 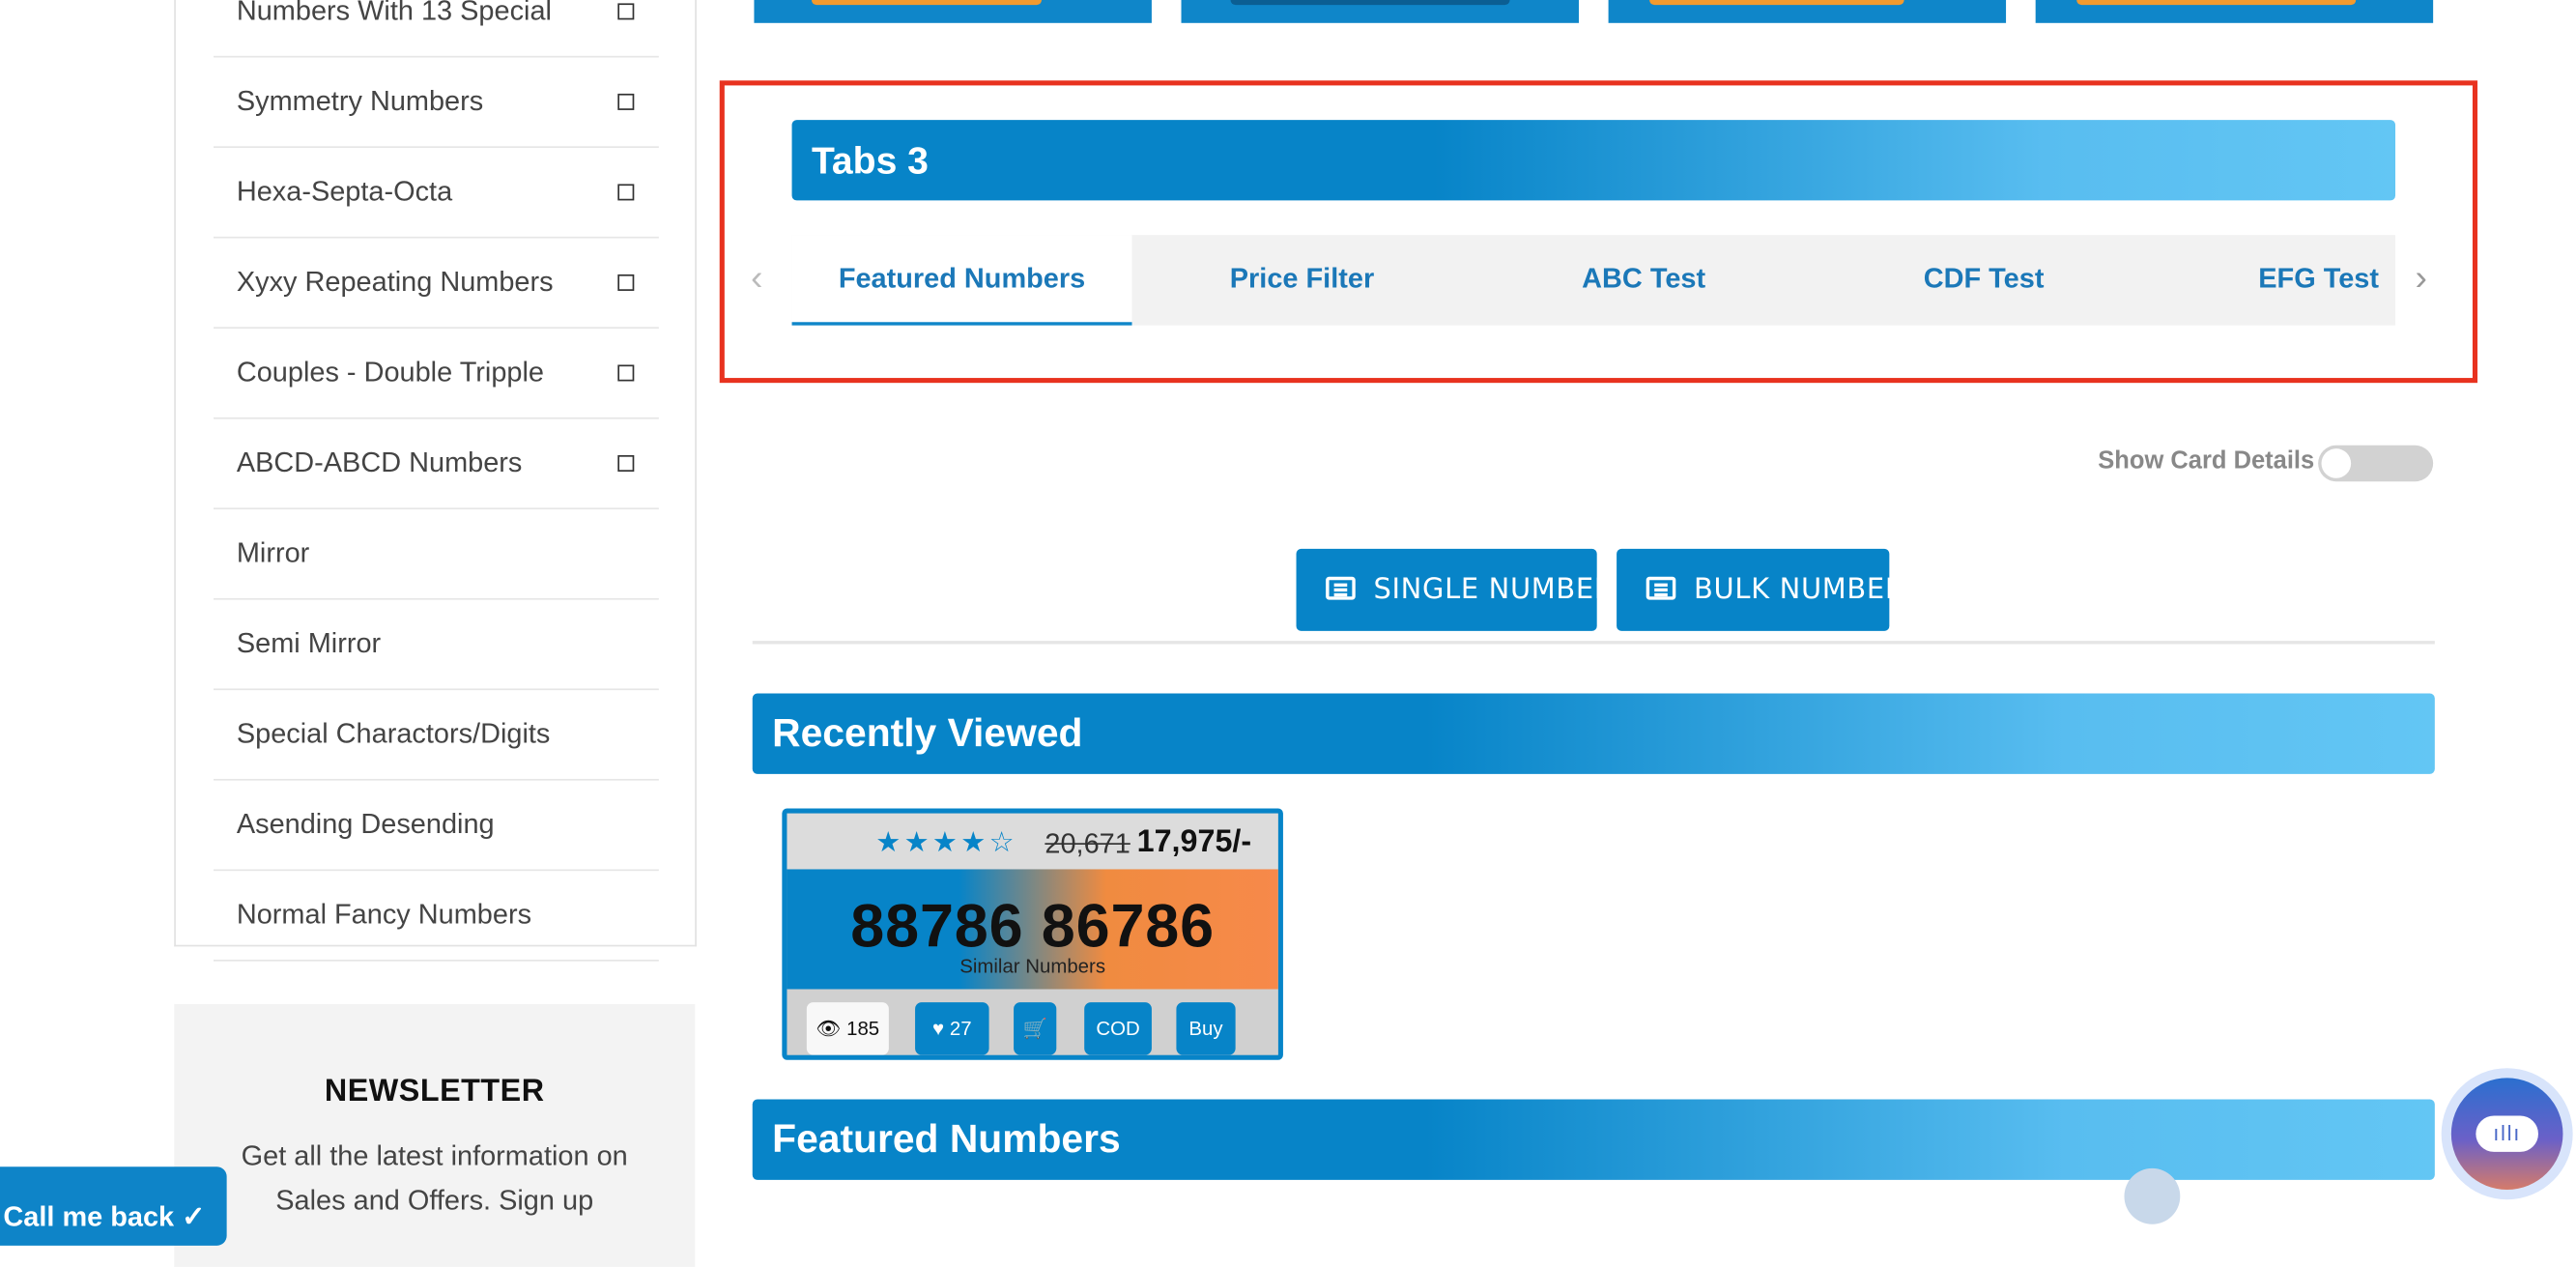 I want to click on views-count: 185, so click(x=863, y=1029).